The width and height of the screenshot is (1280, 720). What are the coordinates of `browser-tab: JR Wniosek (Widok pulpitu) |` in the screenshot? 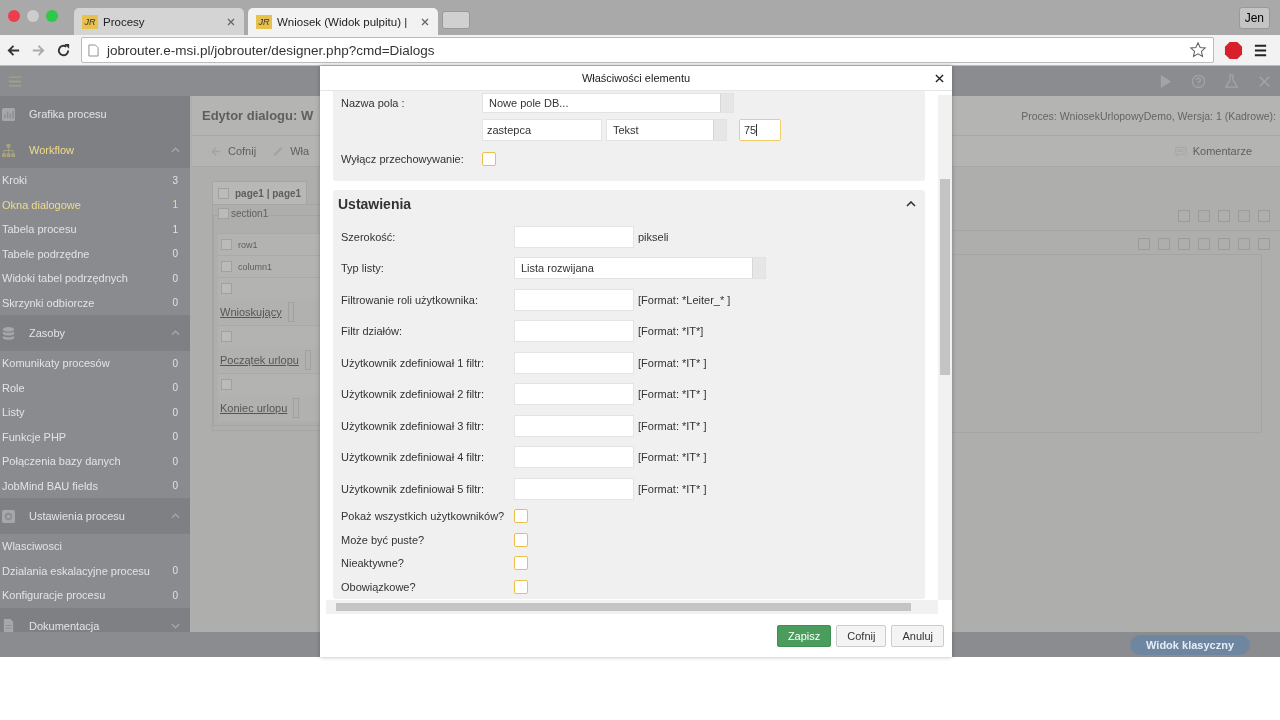 It's located at (343, 21).